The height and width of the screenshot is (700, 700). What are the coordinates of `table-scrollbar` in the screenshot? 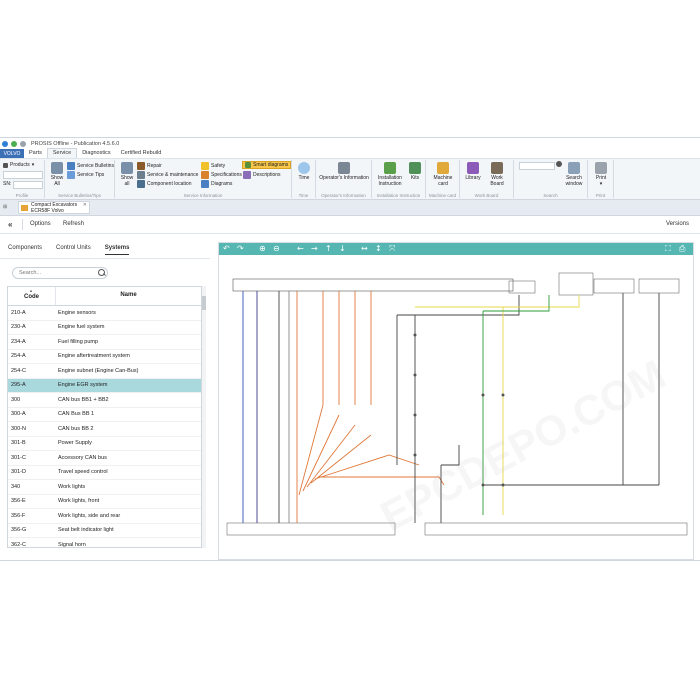 It's located at (204, 417).